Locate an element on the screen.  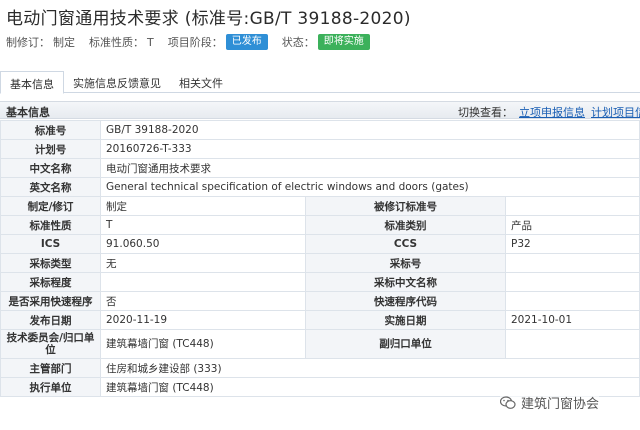
switch-view: 切换查看： 立项申报信息计划项目信息 is located at coordinates (549, 112).